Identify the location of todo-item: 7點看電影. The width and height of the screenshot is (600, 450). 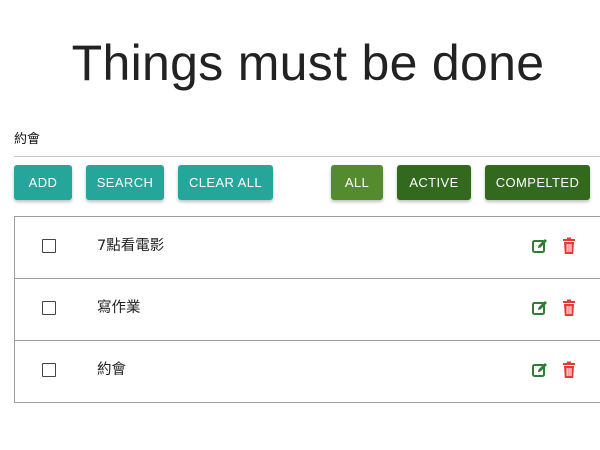
(307, 248).